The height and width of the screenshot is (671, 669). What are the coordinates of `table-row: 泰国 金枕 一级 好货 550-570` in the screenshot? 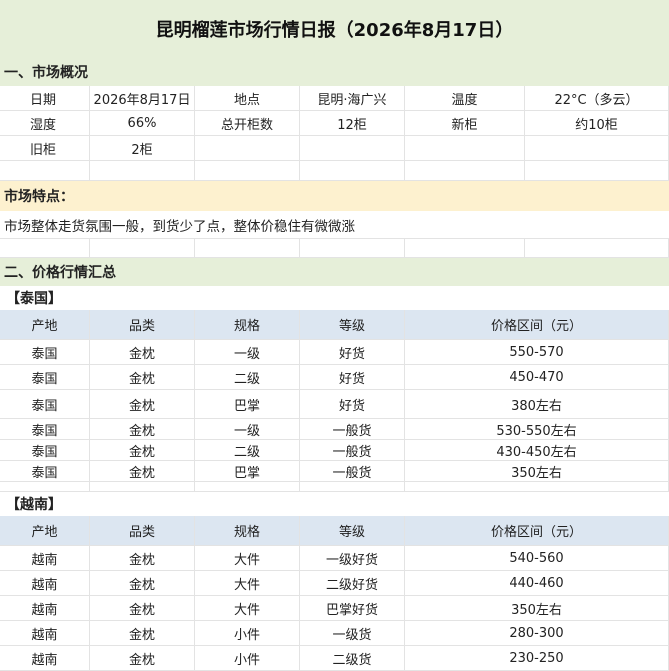 It's located at (334, 352).